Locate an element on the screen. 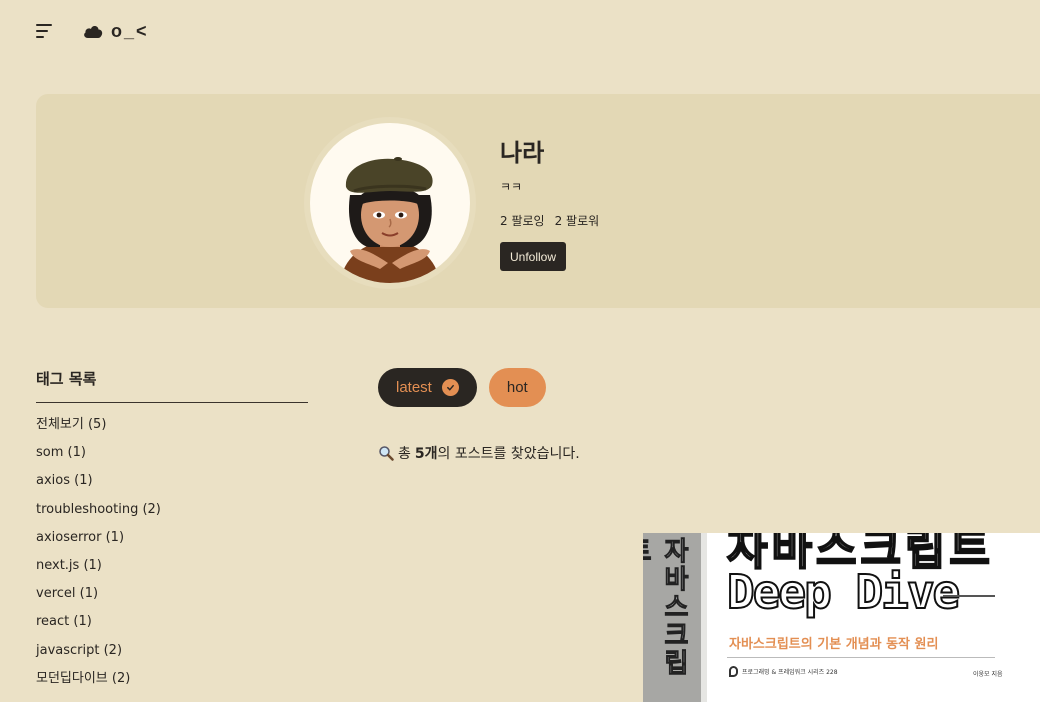 The width and height of the screenshot is (1040, 702). filter-hot-chip: hot is located at coordinates (517, 387).